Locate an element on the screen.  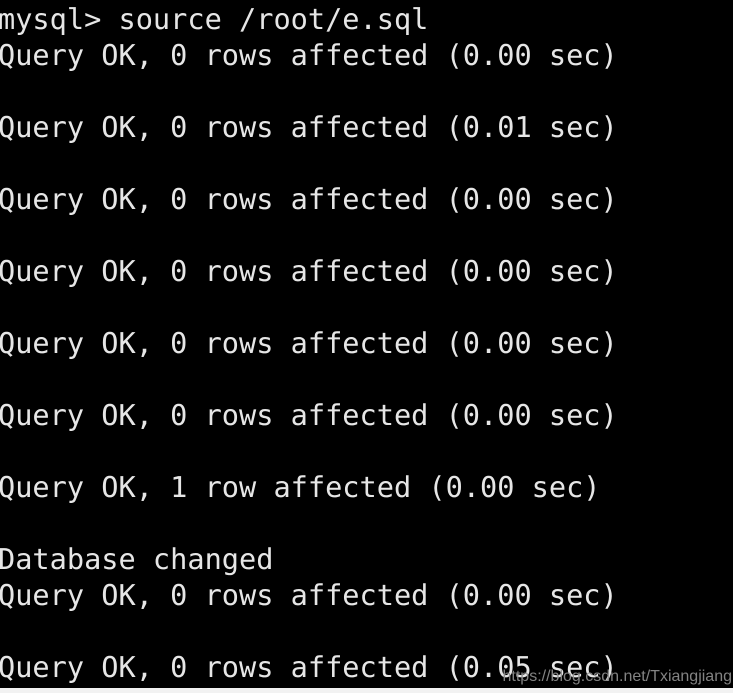
terminal-line: Query OK, 0 rows affected (0.01 sec) is located at coordinates (309, 127).